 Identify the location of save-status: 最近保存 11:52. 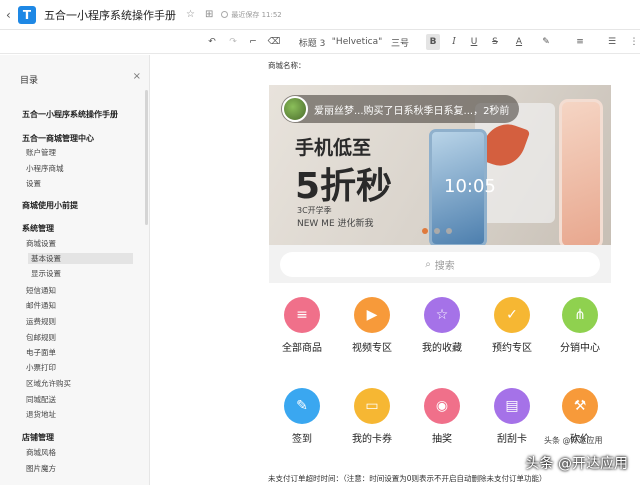
(251, 15).